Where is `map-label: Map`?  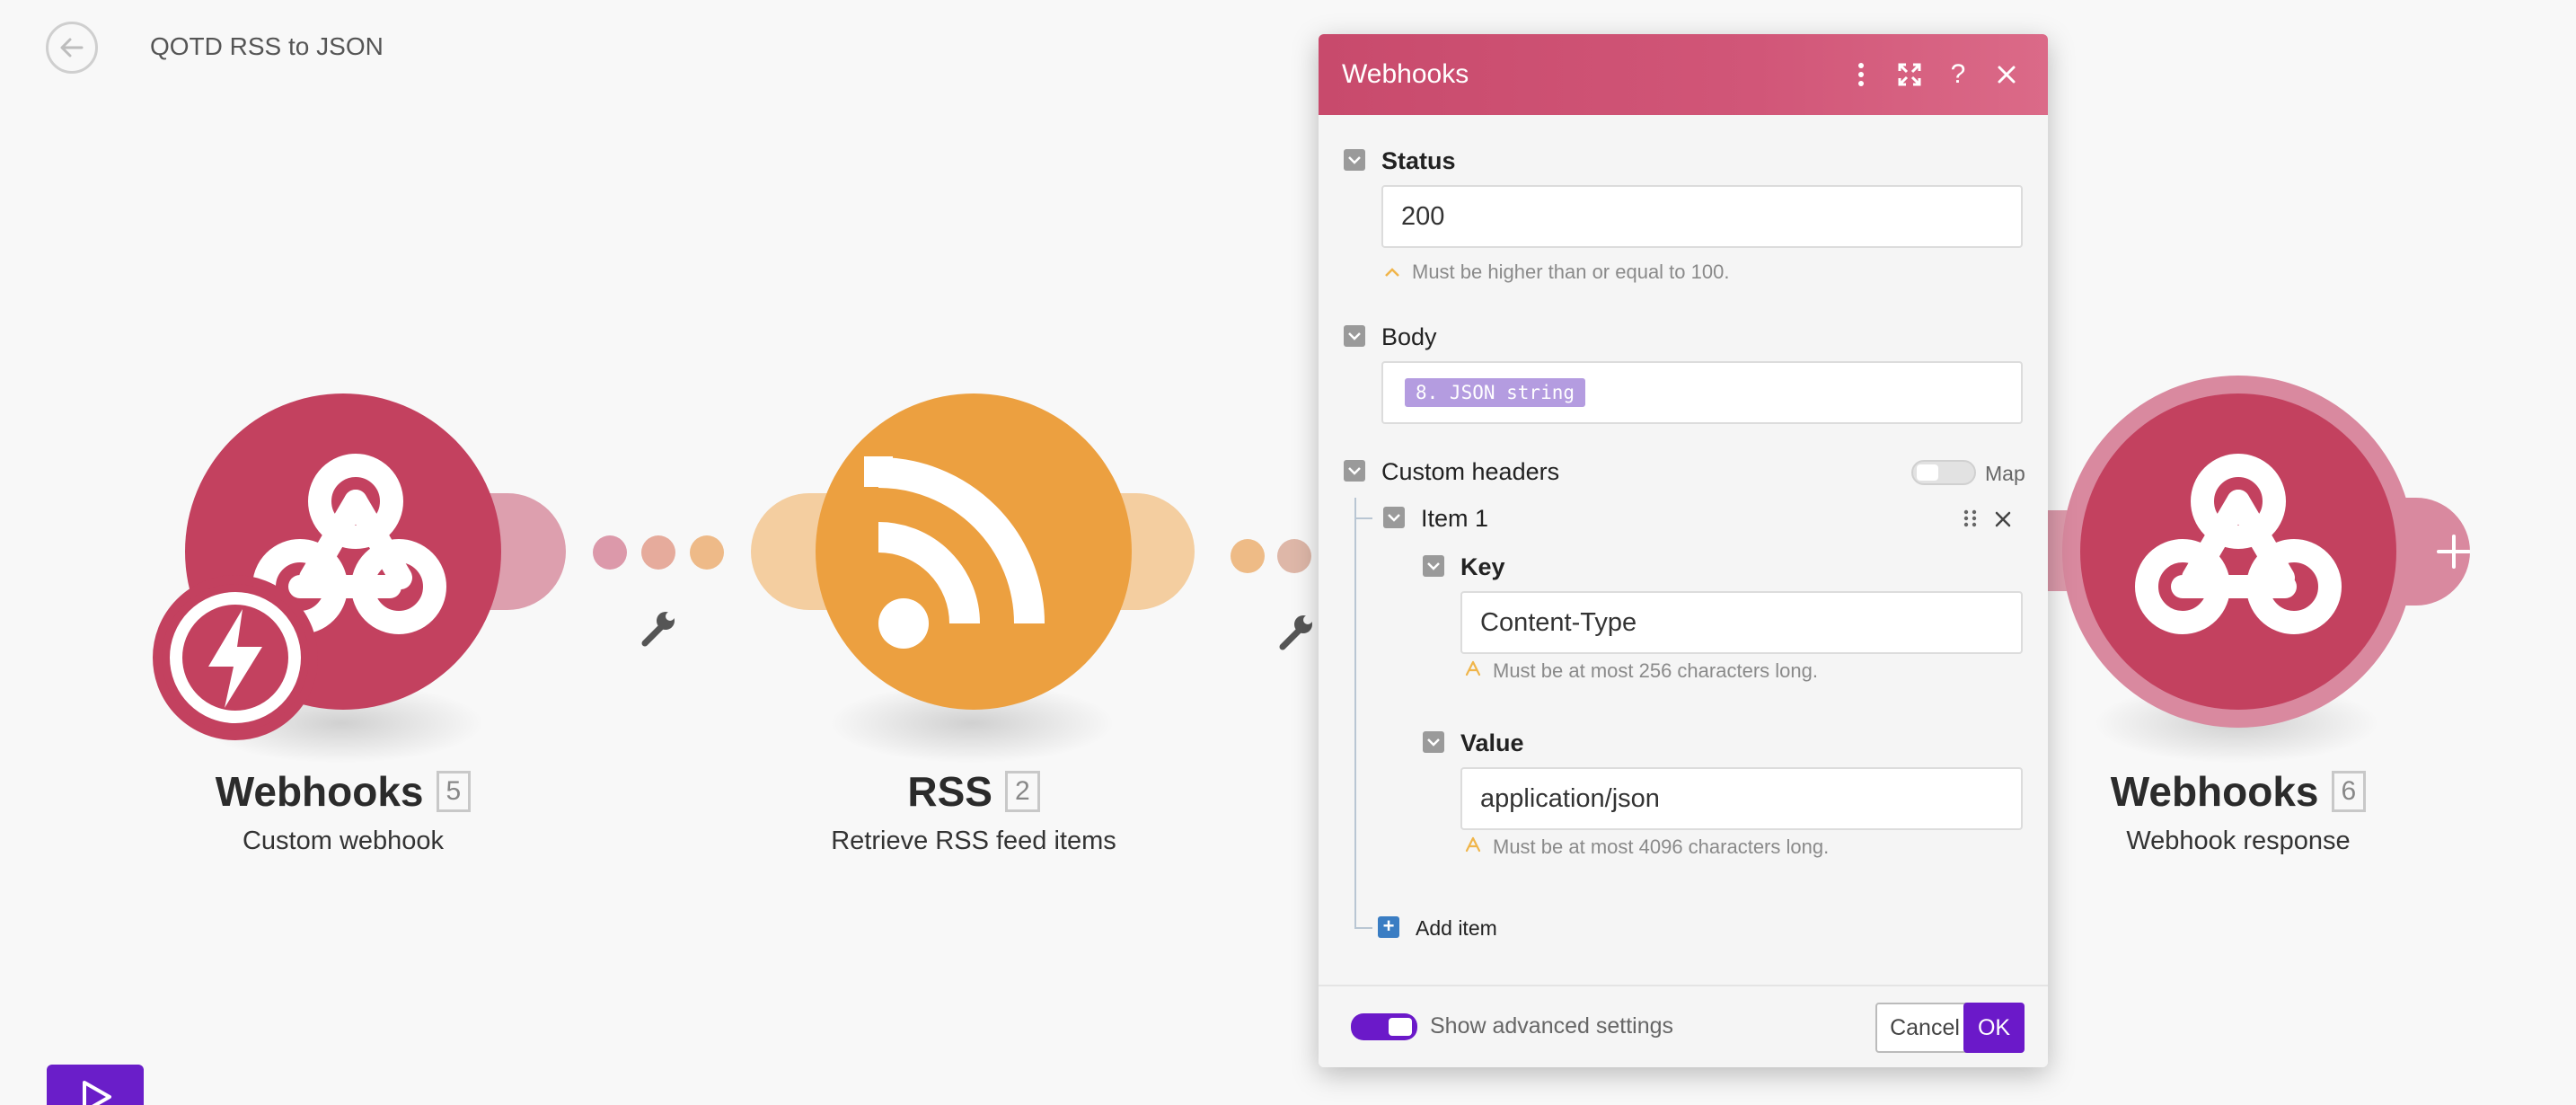
map-label: Map is located at coordinates (2005, 473).